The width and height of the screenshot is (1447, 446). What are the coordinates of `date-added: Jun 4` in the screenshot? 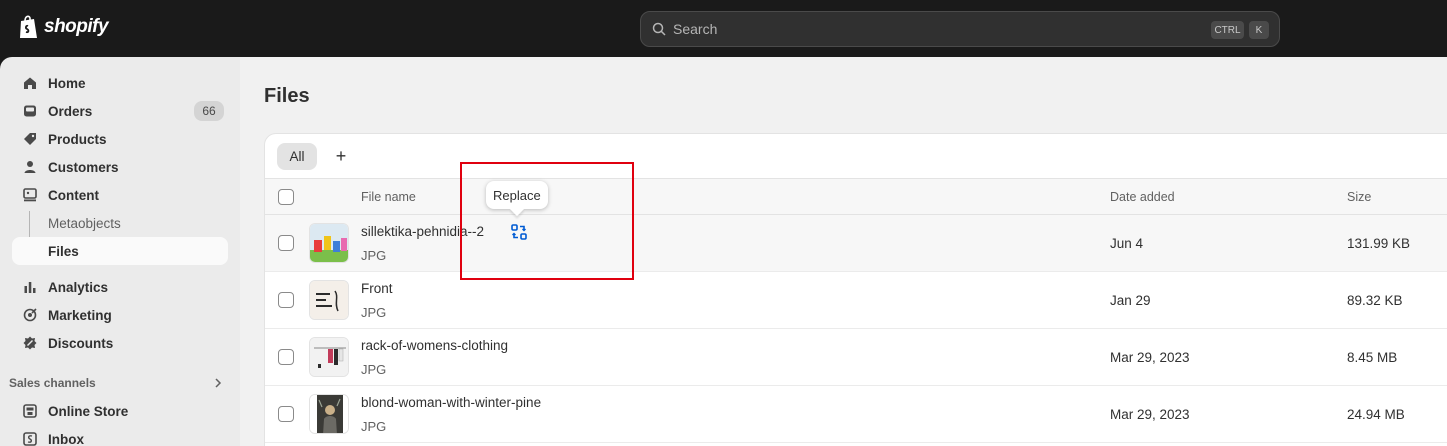 It's located at (1127, 243).